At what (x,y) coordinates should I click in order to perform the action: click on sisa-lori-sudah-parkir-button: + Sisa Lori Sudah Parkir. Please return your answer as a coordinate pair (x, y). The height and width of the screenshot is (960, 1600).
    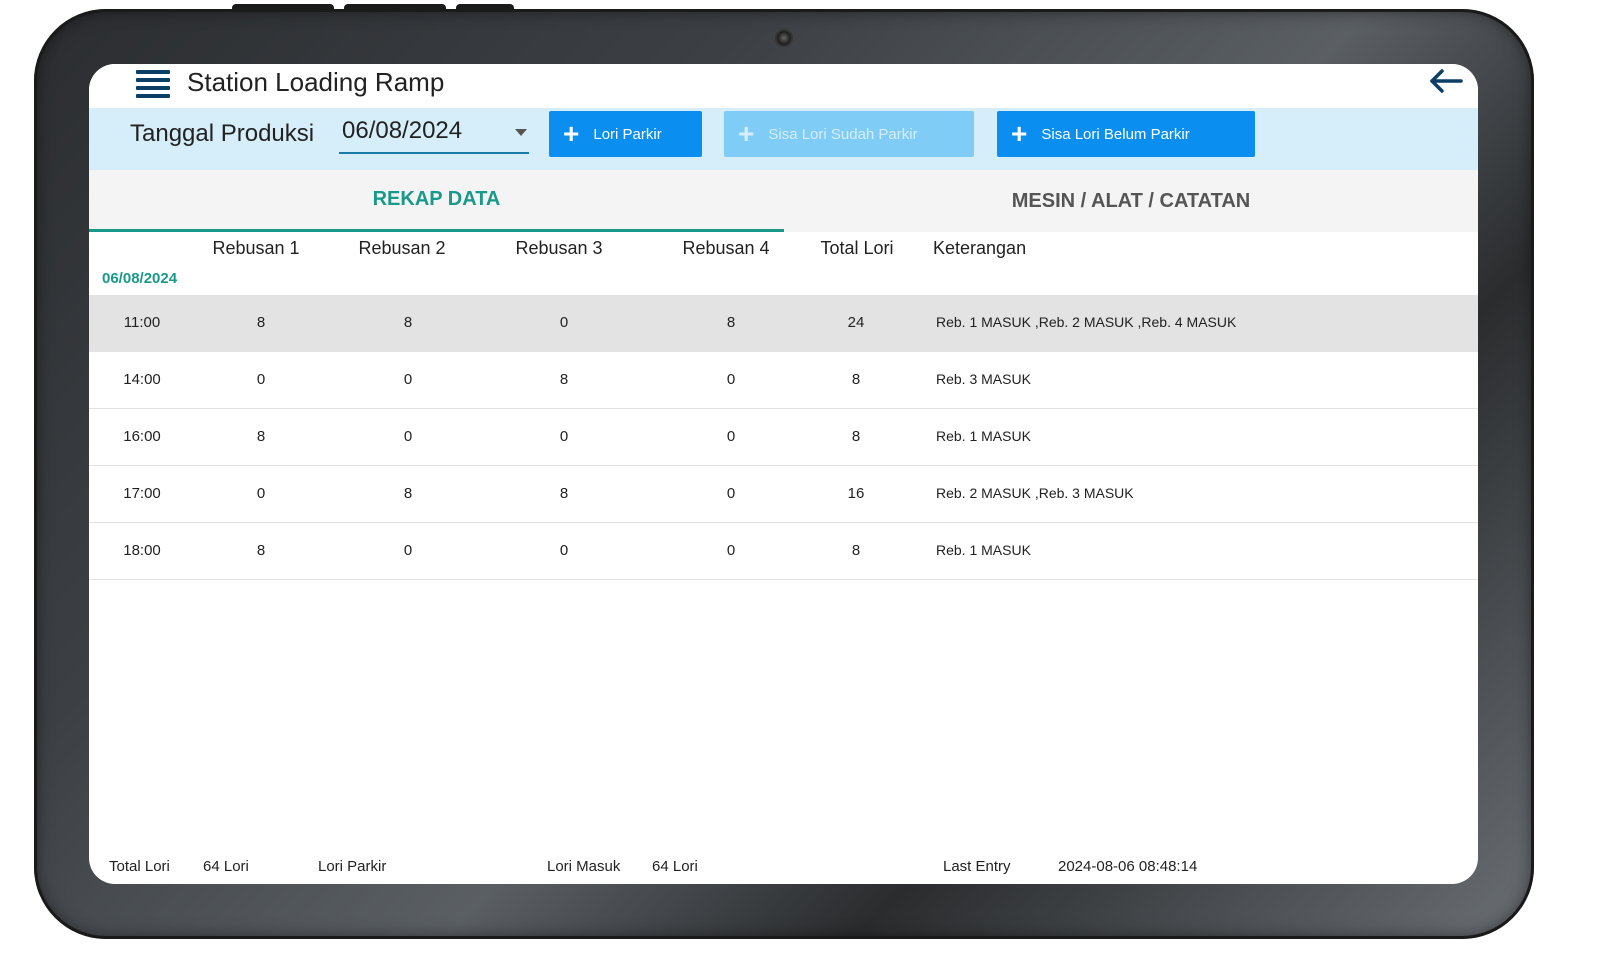
    Looking at the image, I should click on (849, 134).